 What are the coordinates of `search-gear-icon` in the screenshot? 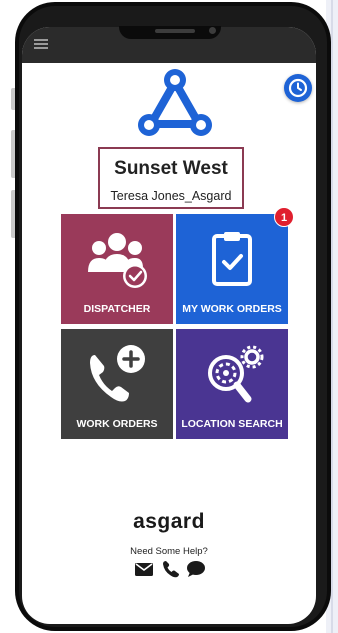 It's located at (236, 374).